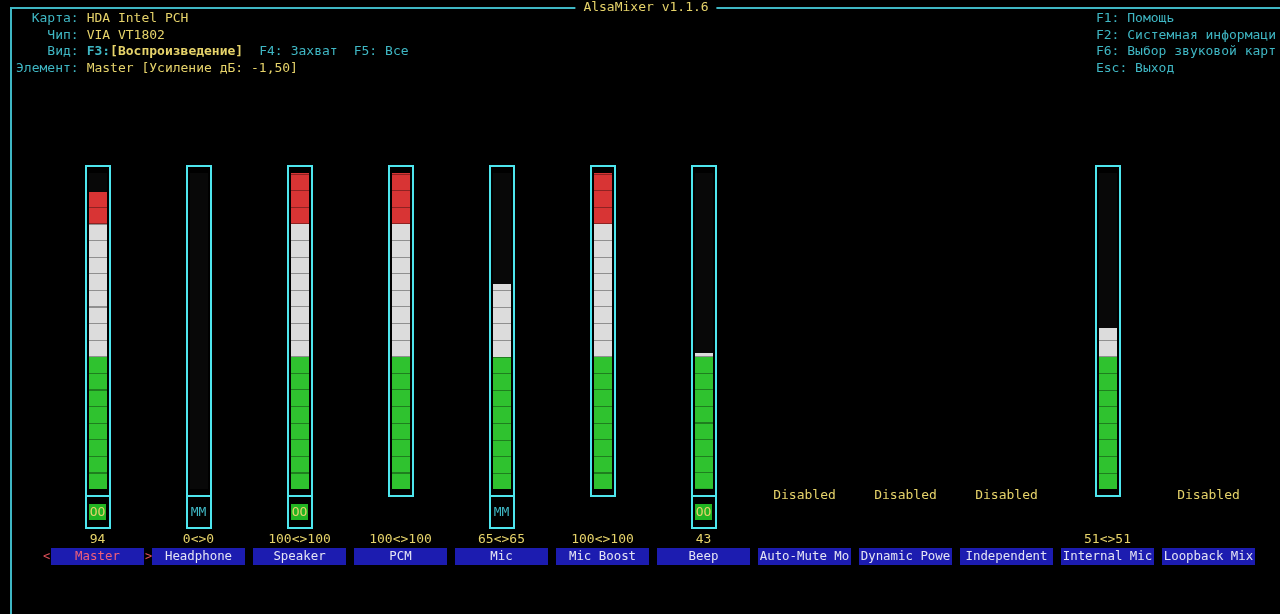 Image resolution: width=1280 pixels, height=614 pixels. What do you see at coordinates (138, 18) in the screenshot?
I see `info-value: HDA Intel PCH` at bounding box center [138, 18].